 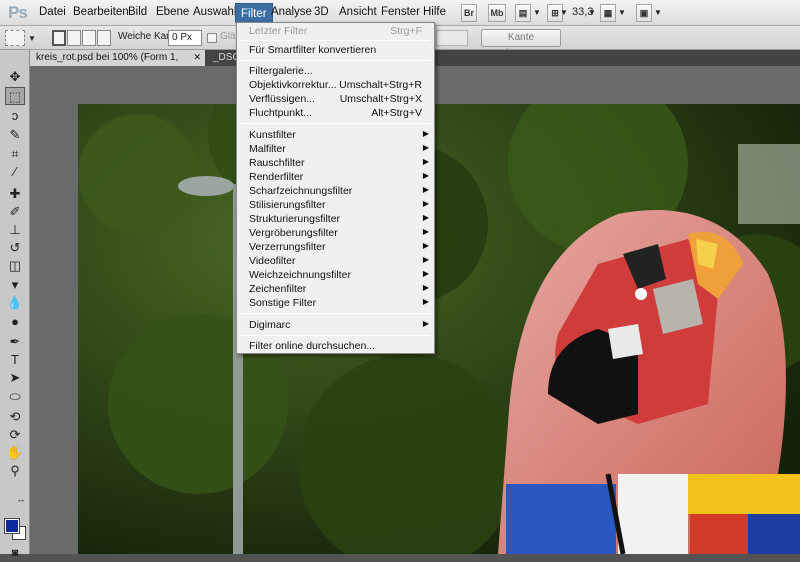 I want to click on paint-bucket-tool-icon: ▾, so click(x=15, y=285).